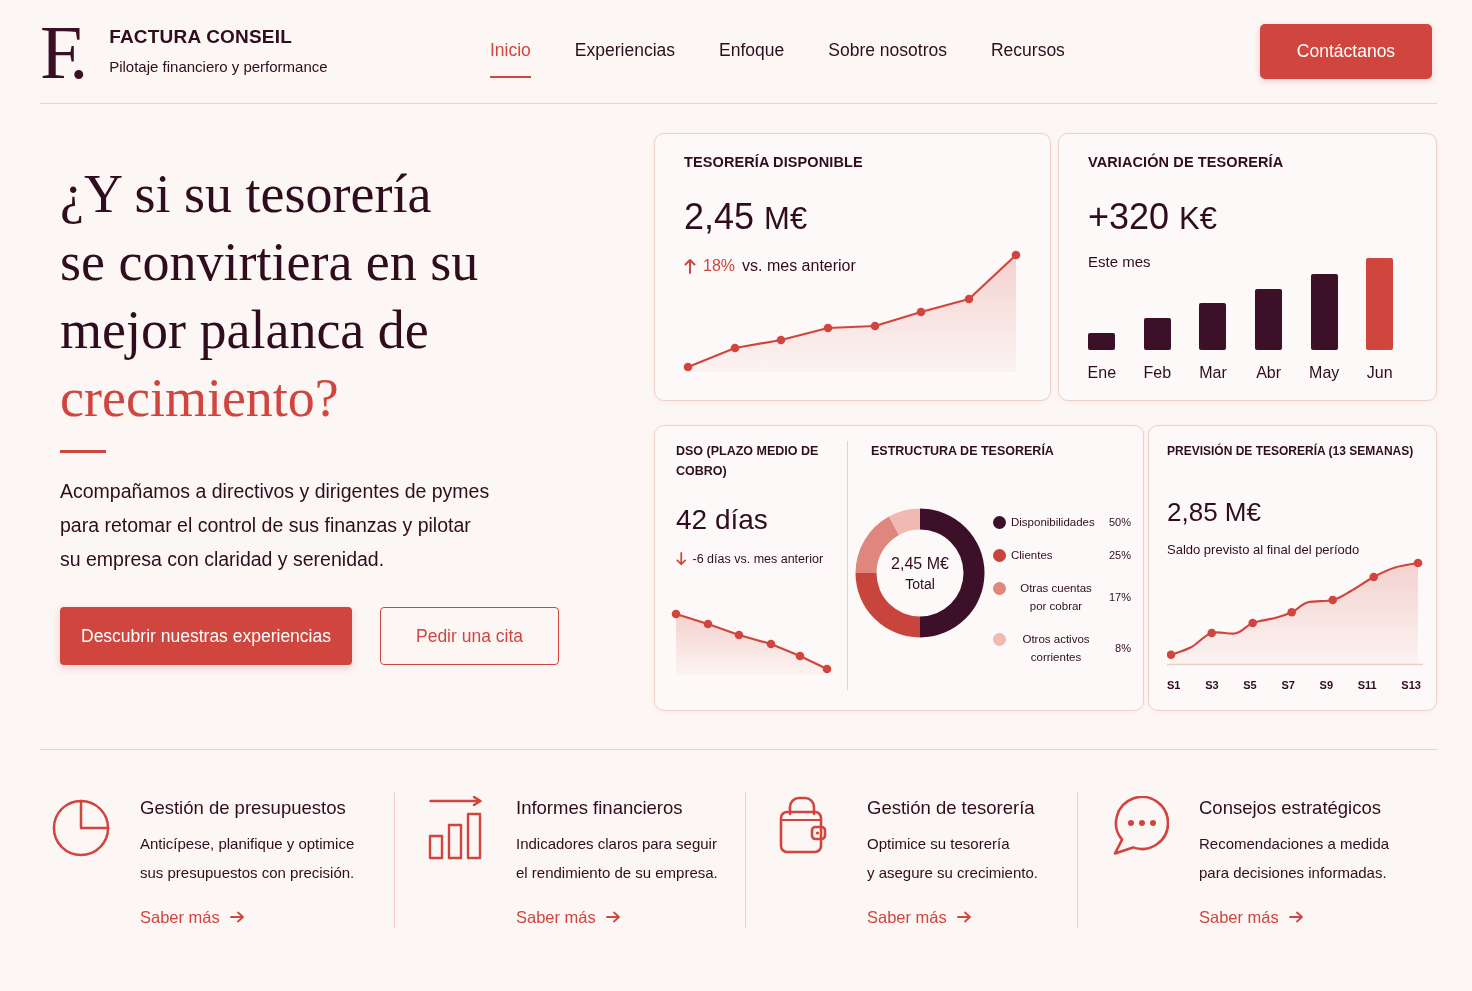 This screenshot has width=1472, height=991. Describe the element at coordinates (1119, 522) in the screenshot. I see `legend-percent: 50%` at that location.